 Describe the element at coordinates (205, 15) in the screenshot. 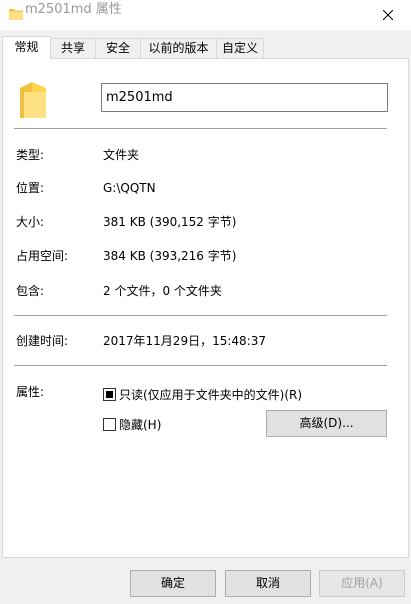

I see `title-bar: m2501md 属性` at that location.